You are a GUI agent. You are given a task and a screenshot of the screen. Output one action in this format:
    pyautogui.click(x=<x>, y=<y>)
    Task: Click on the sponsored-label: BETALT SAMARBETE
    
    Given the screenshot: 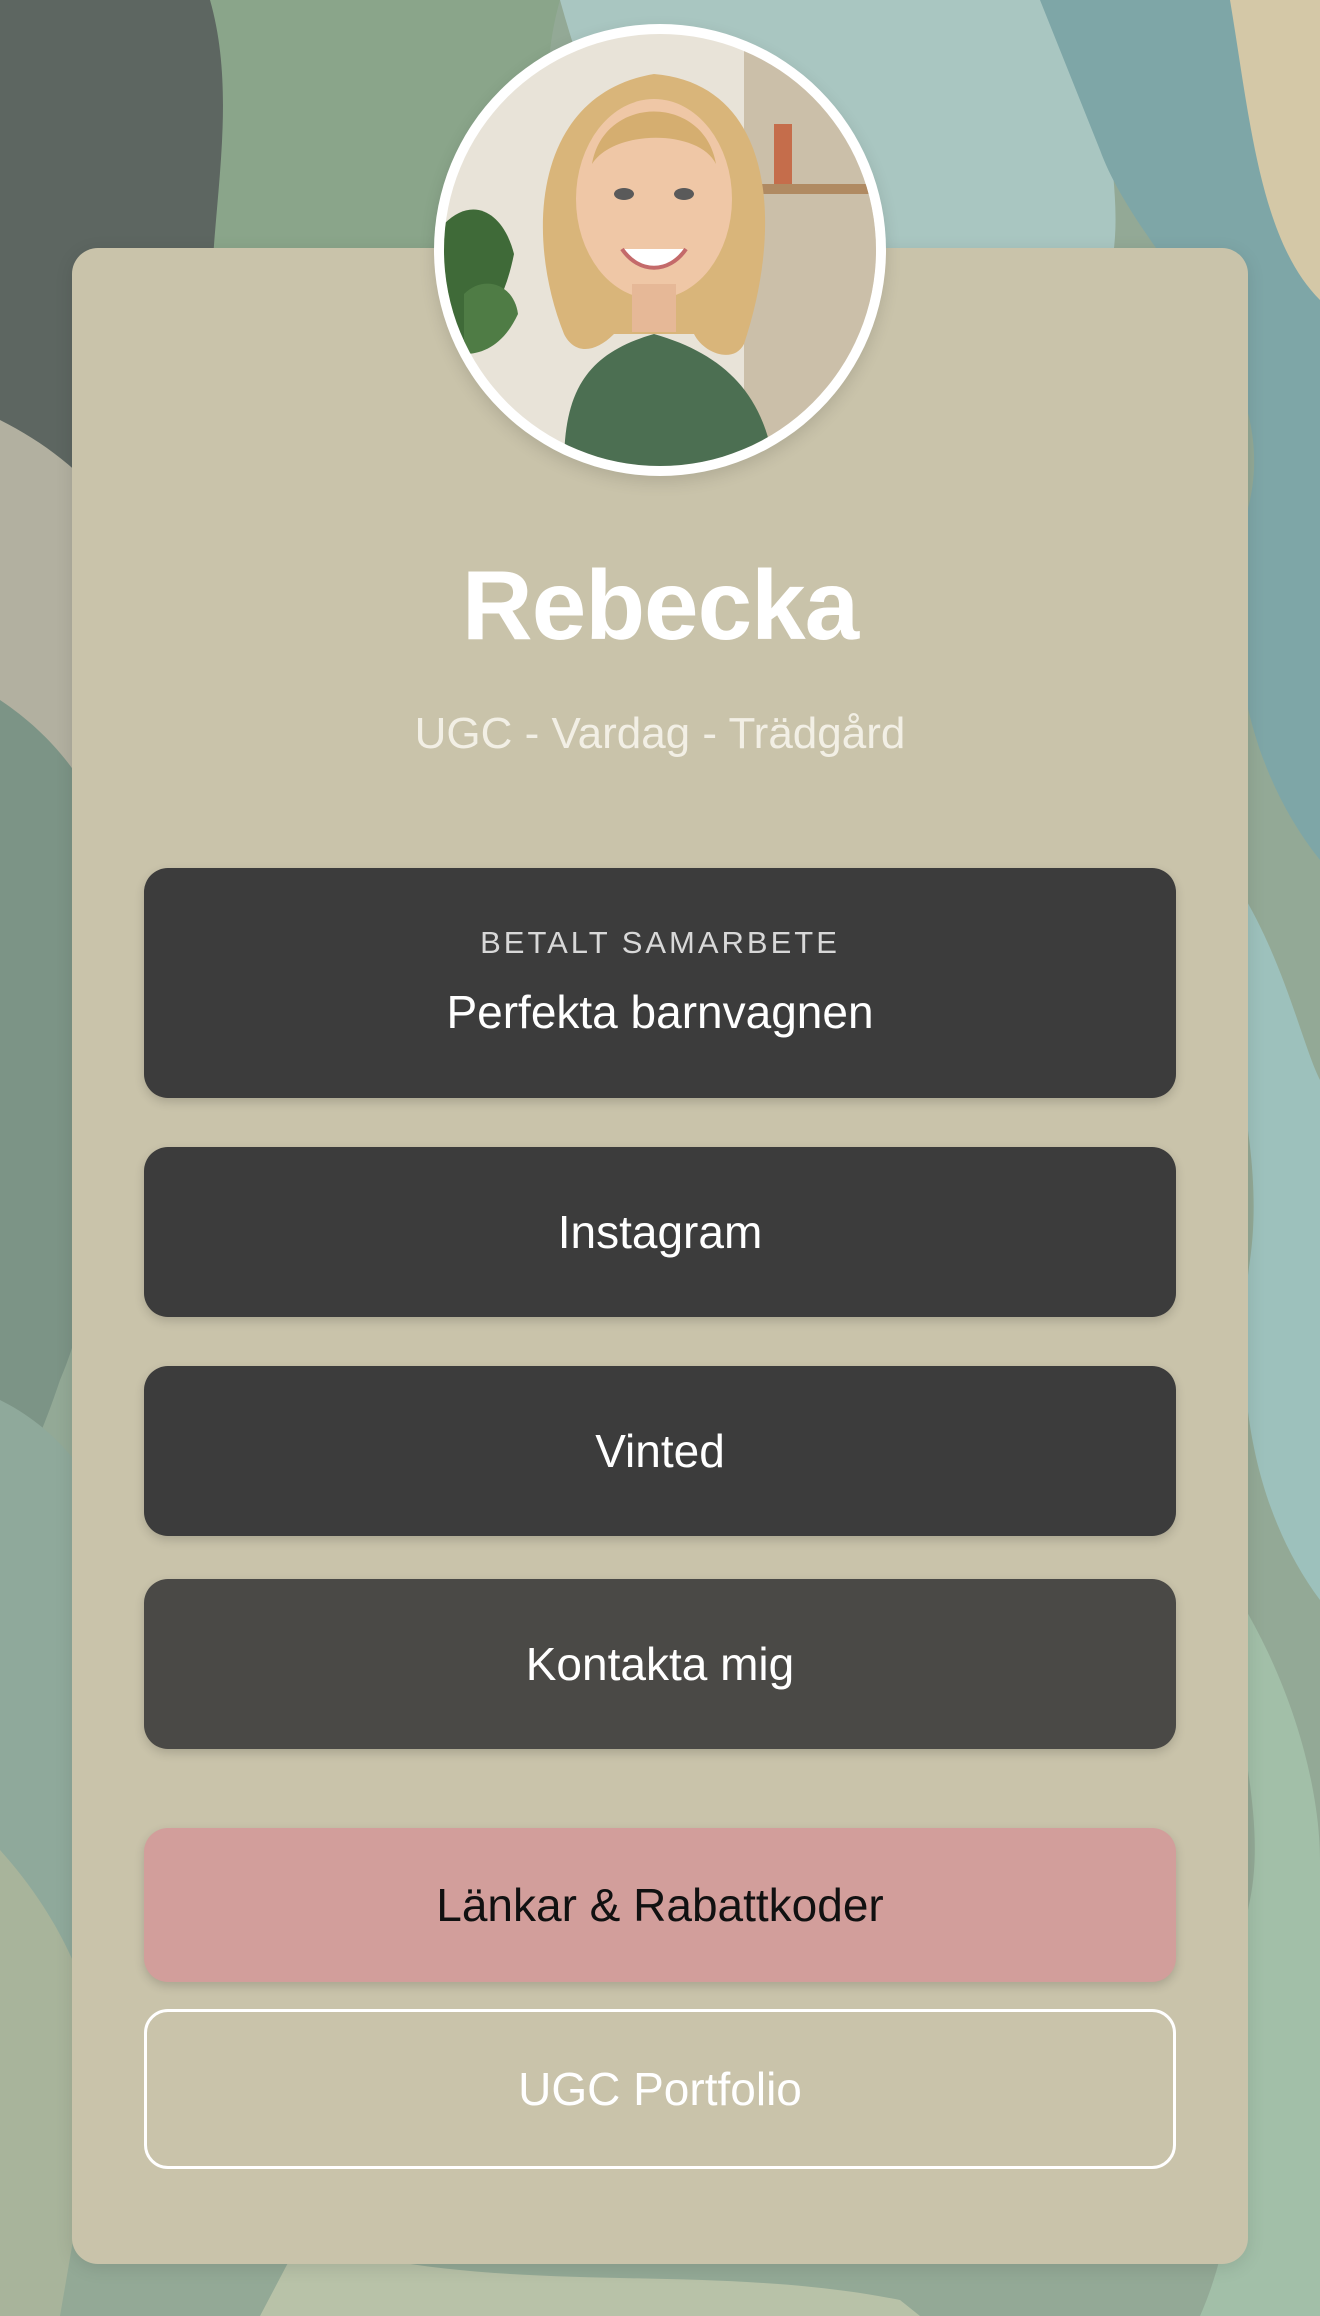 What is the action you would take?
    pyautogui.click(x=660, y=942)
    